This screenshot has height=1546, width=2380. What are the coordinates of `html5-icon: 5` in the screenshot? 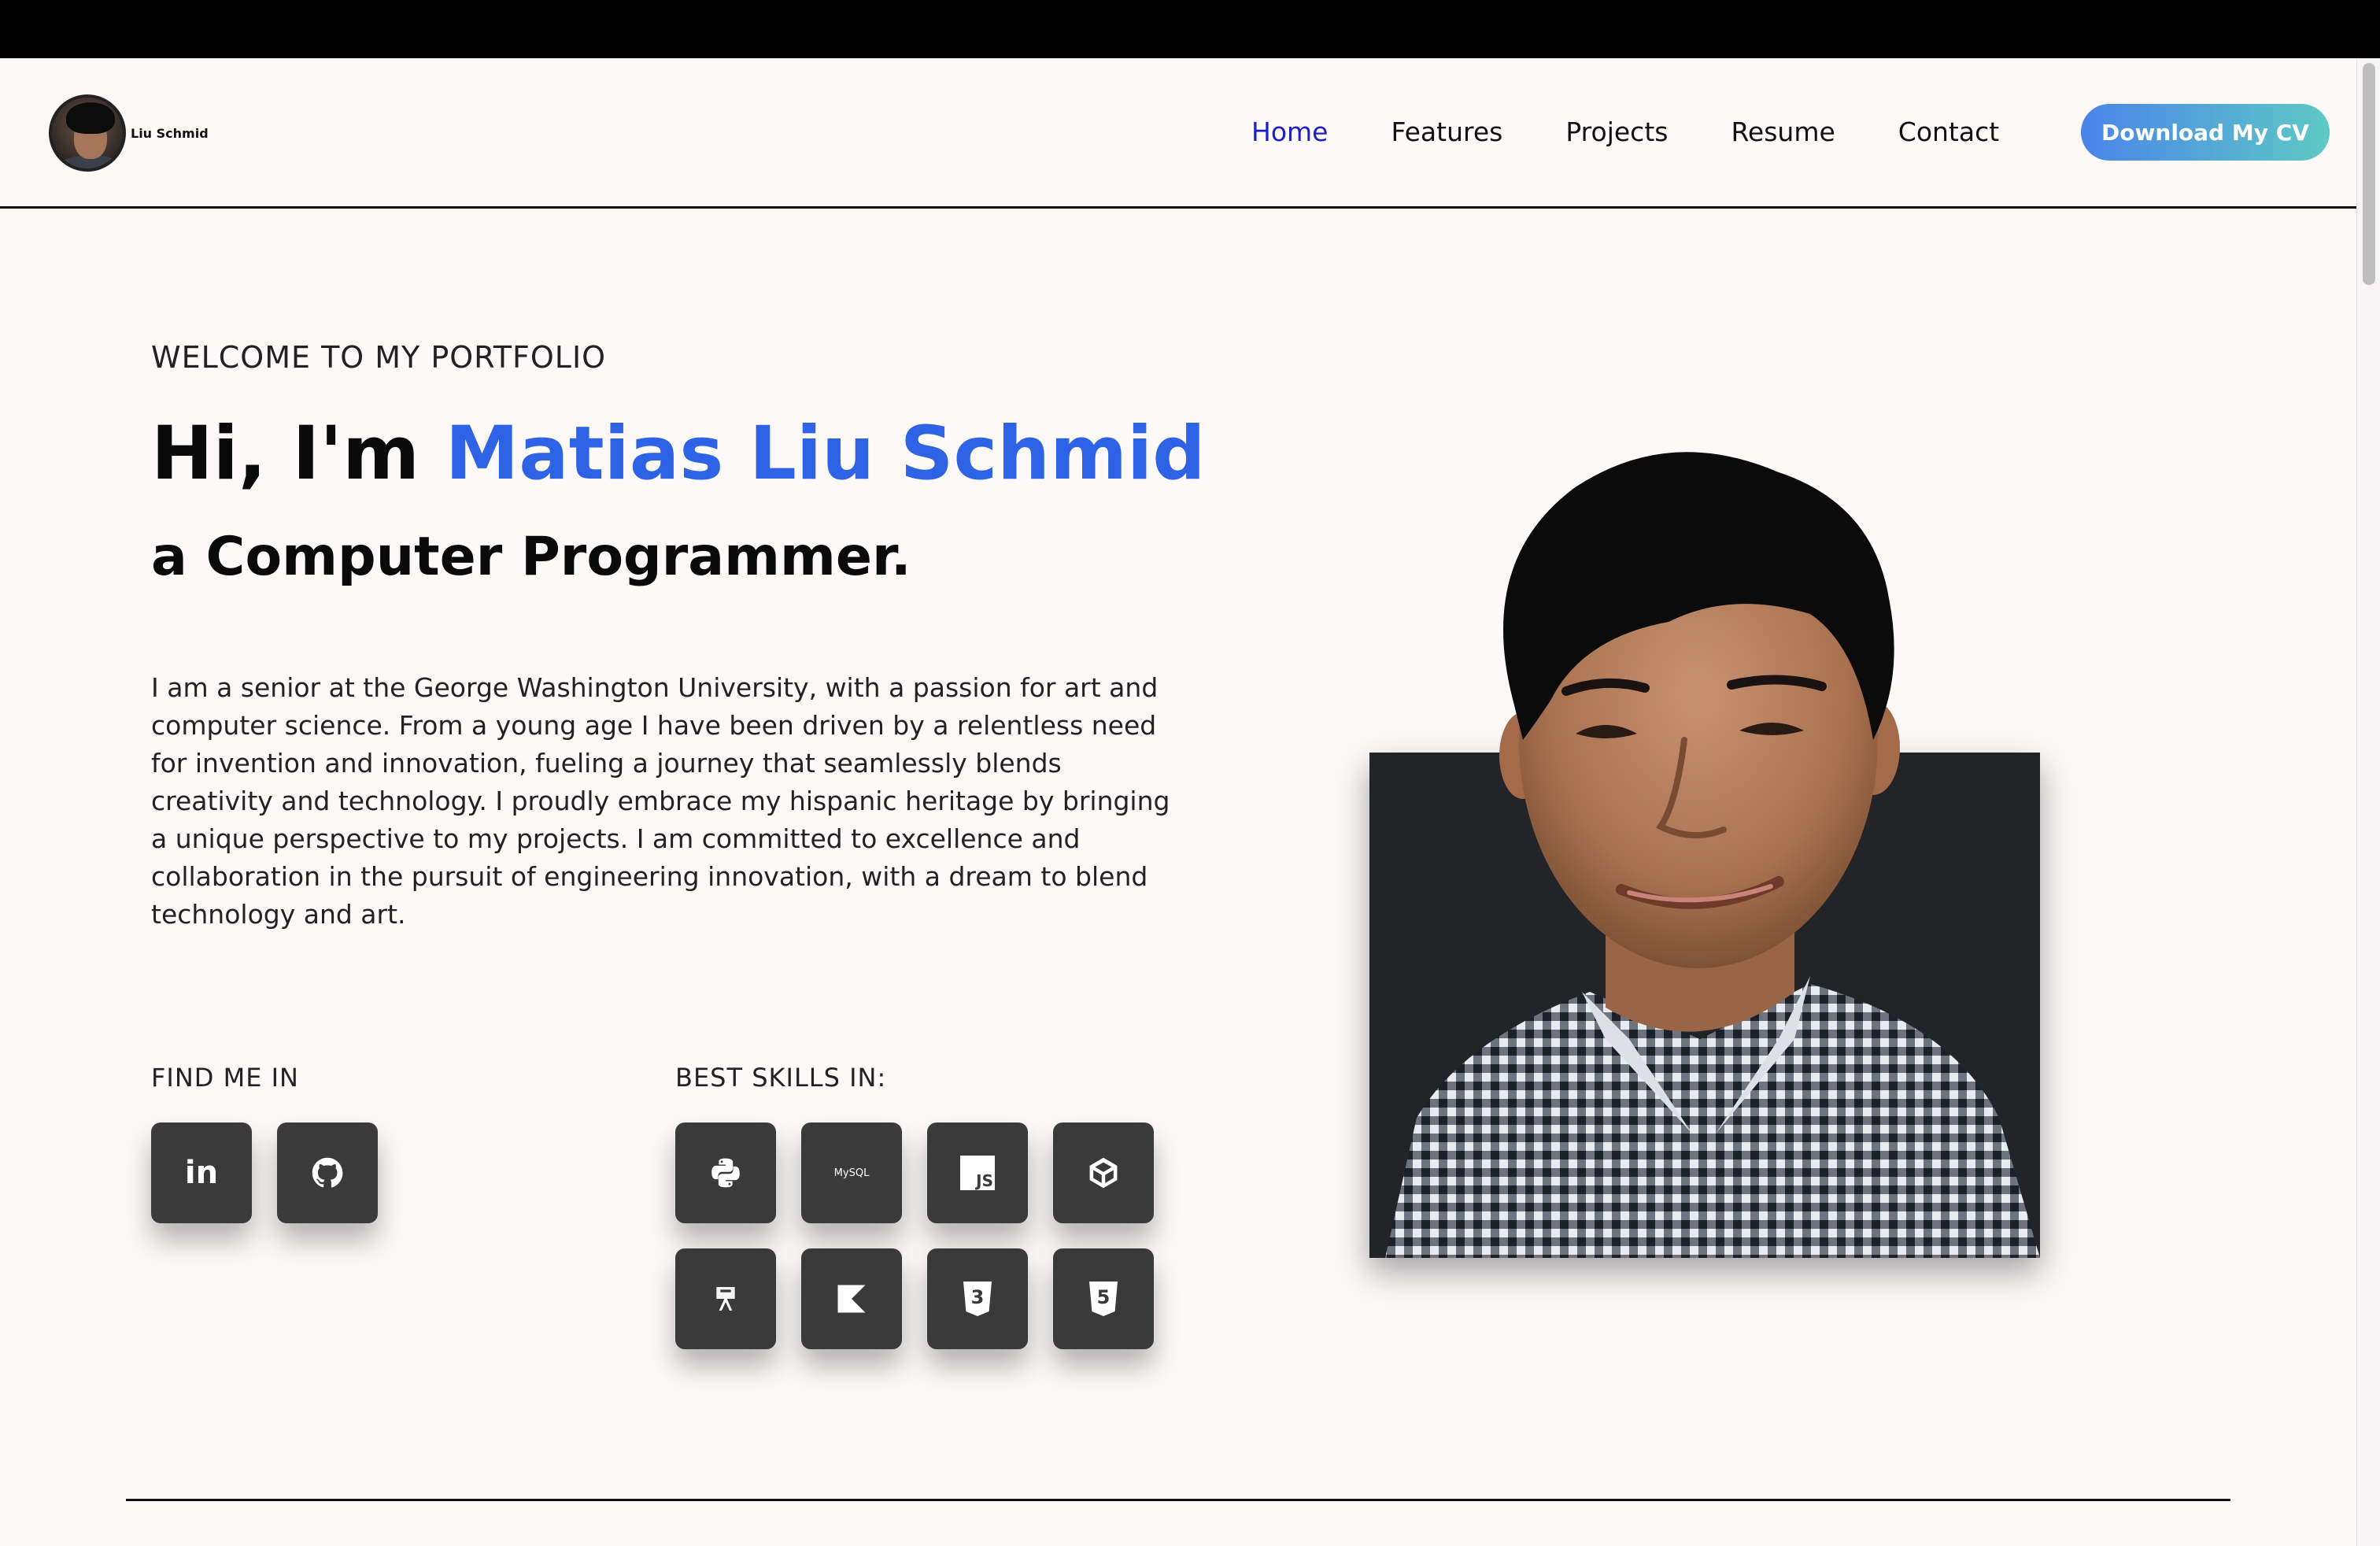 It's located at (1103, 1299).